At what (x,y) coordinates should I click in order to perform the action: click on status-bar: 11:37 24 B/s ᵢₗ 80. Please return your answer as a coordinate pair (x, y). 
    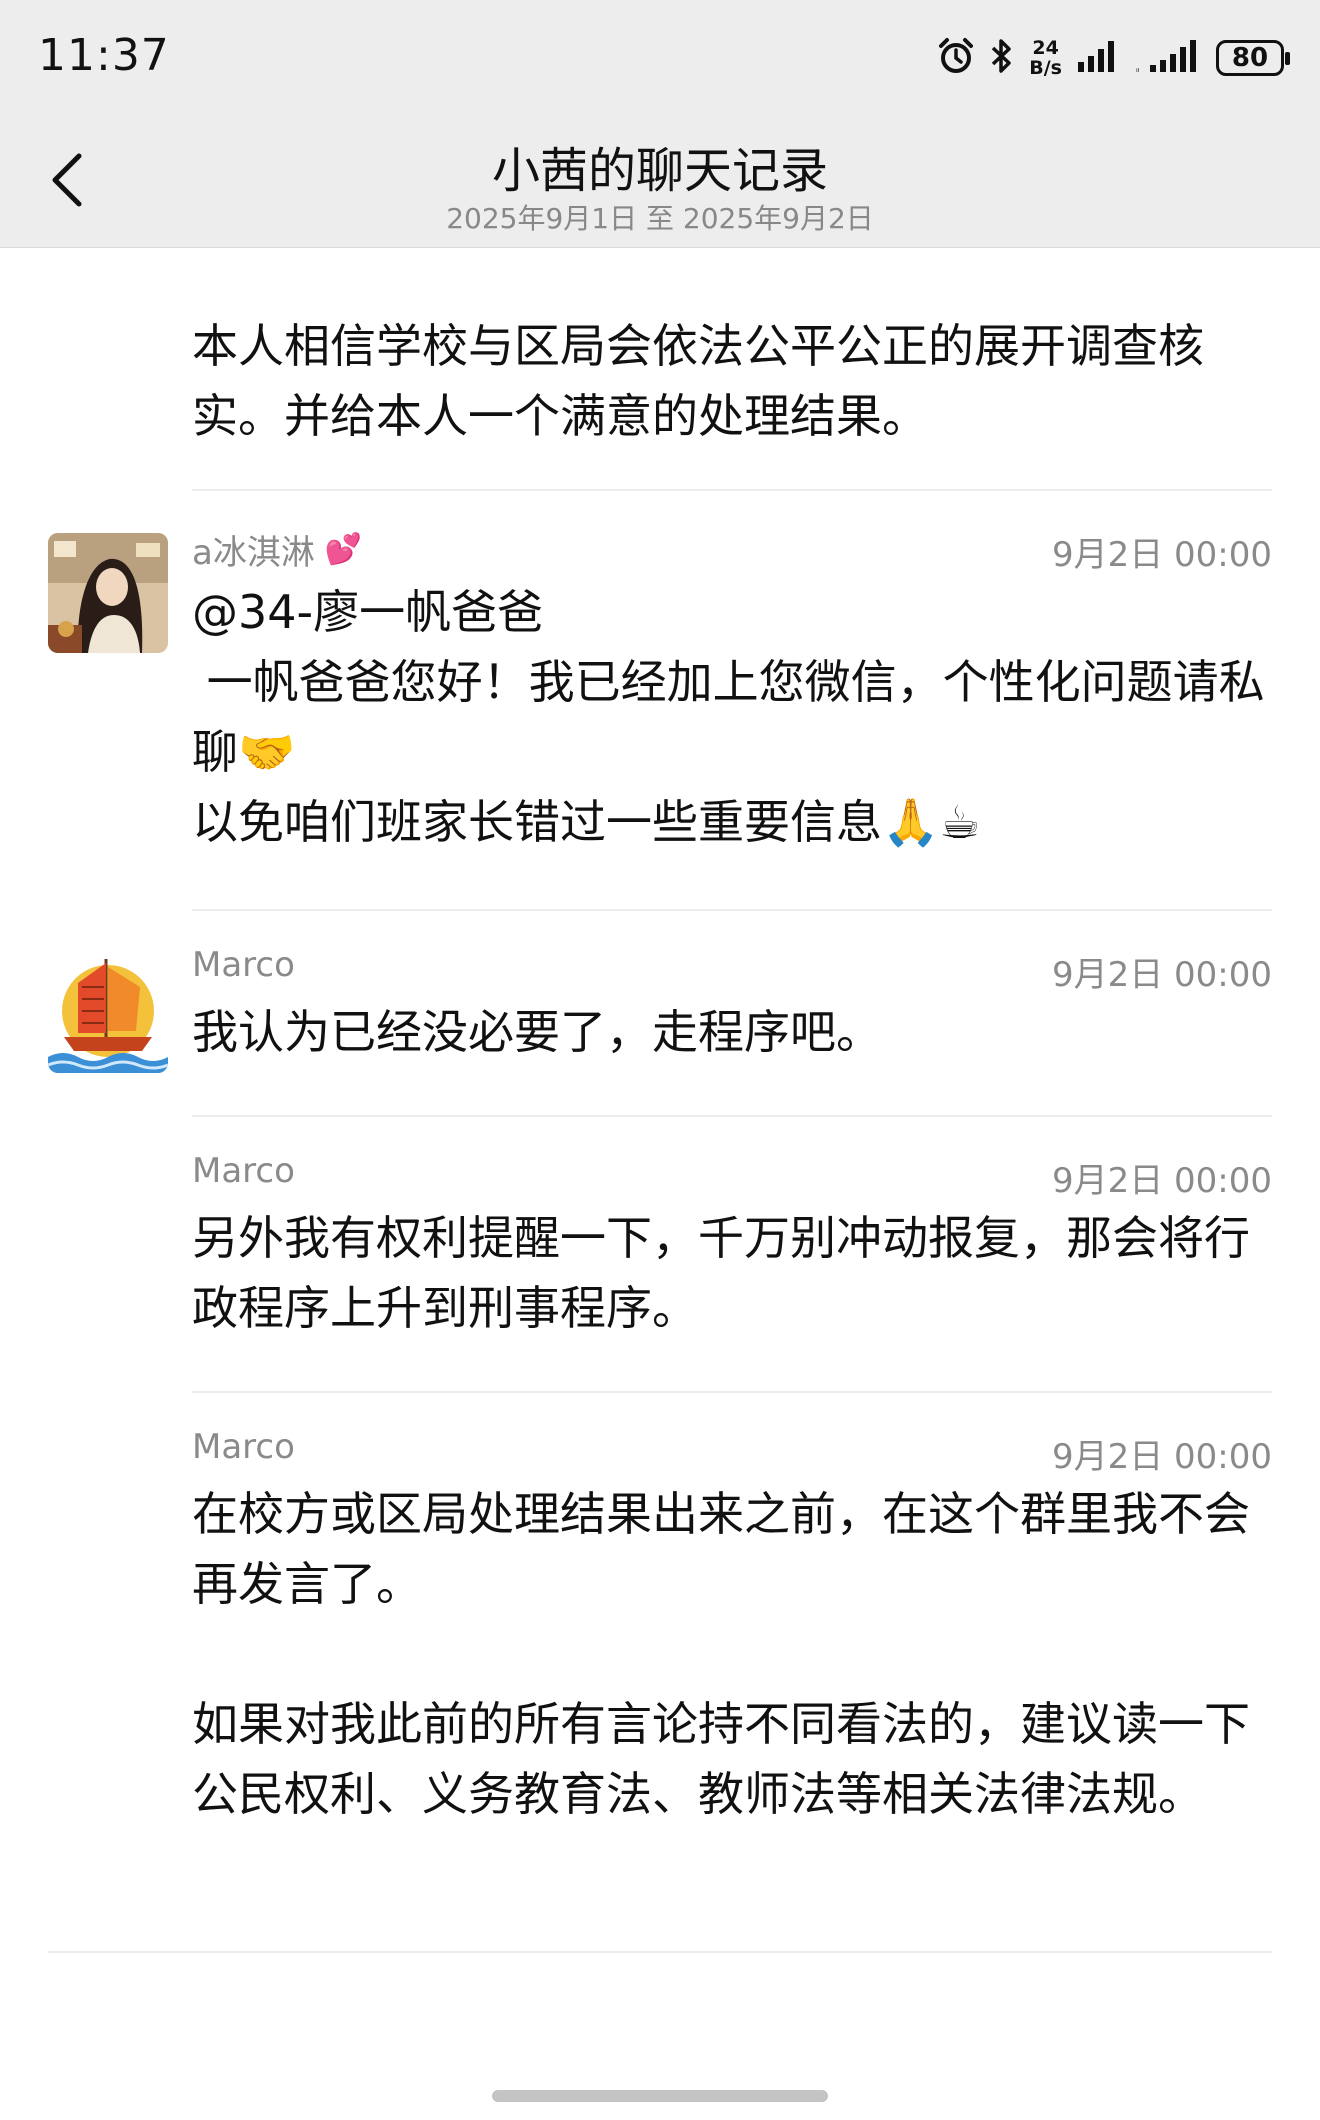
    Looking at the image, I should click on (660, 57).